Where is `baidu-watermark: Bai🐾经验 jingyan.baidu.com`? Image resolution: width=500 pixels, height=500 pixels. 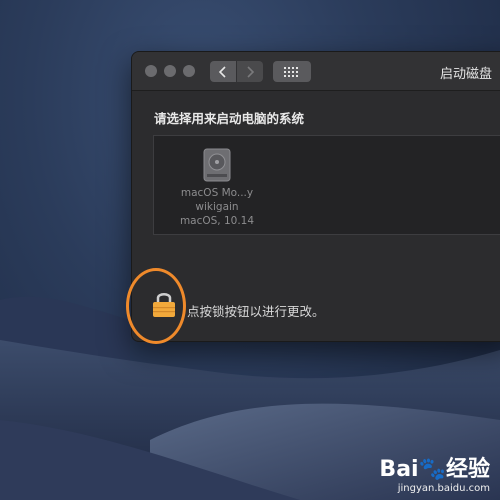
baidu-watermark: Bai🐾经验 jingyan.baidu.com is located at coordinates (434, 472).